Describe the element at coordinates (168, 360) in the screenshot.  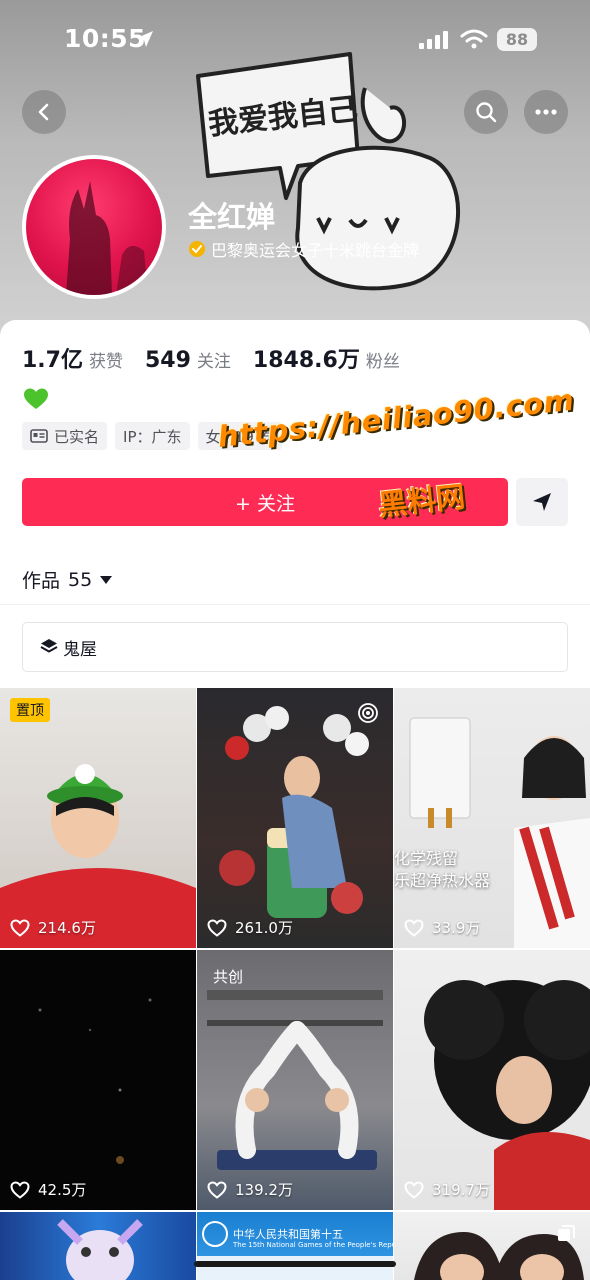
I see `following-count: 549` at that location.